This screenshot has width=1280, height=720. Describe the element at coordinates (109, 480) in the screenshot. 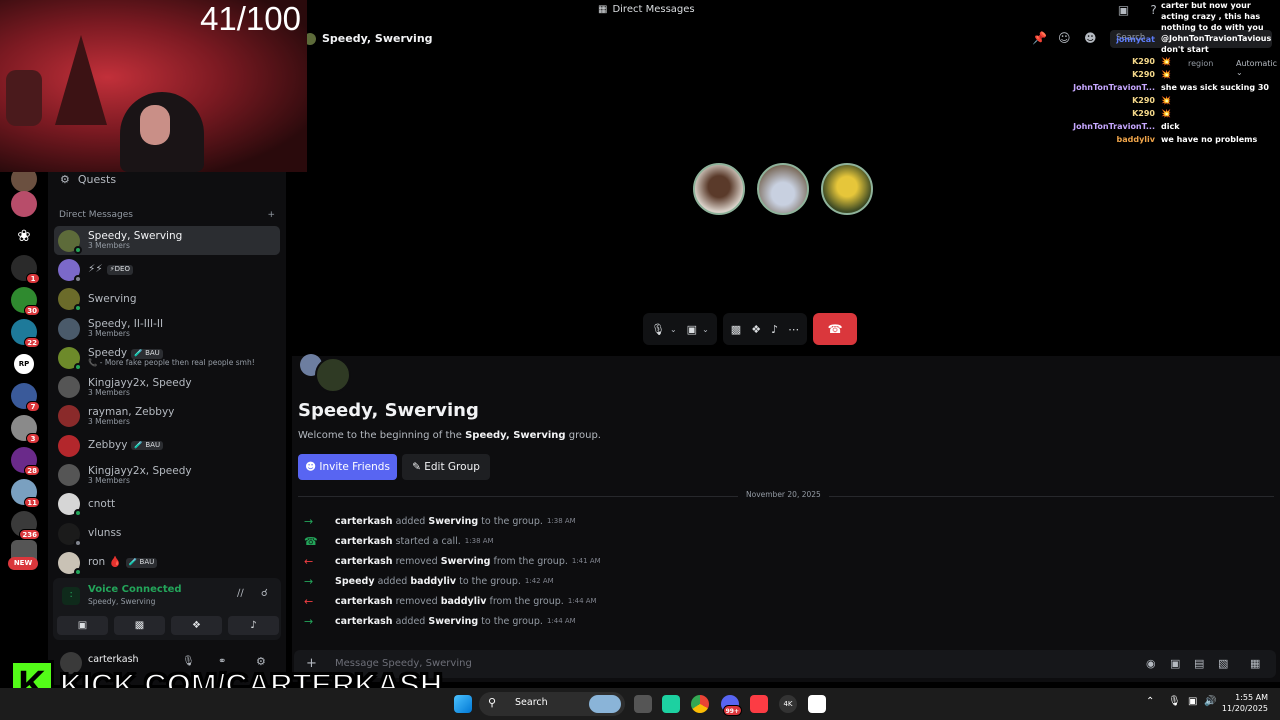

I see `dm-subtext: 3 Members` at that location.